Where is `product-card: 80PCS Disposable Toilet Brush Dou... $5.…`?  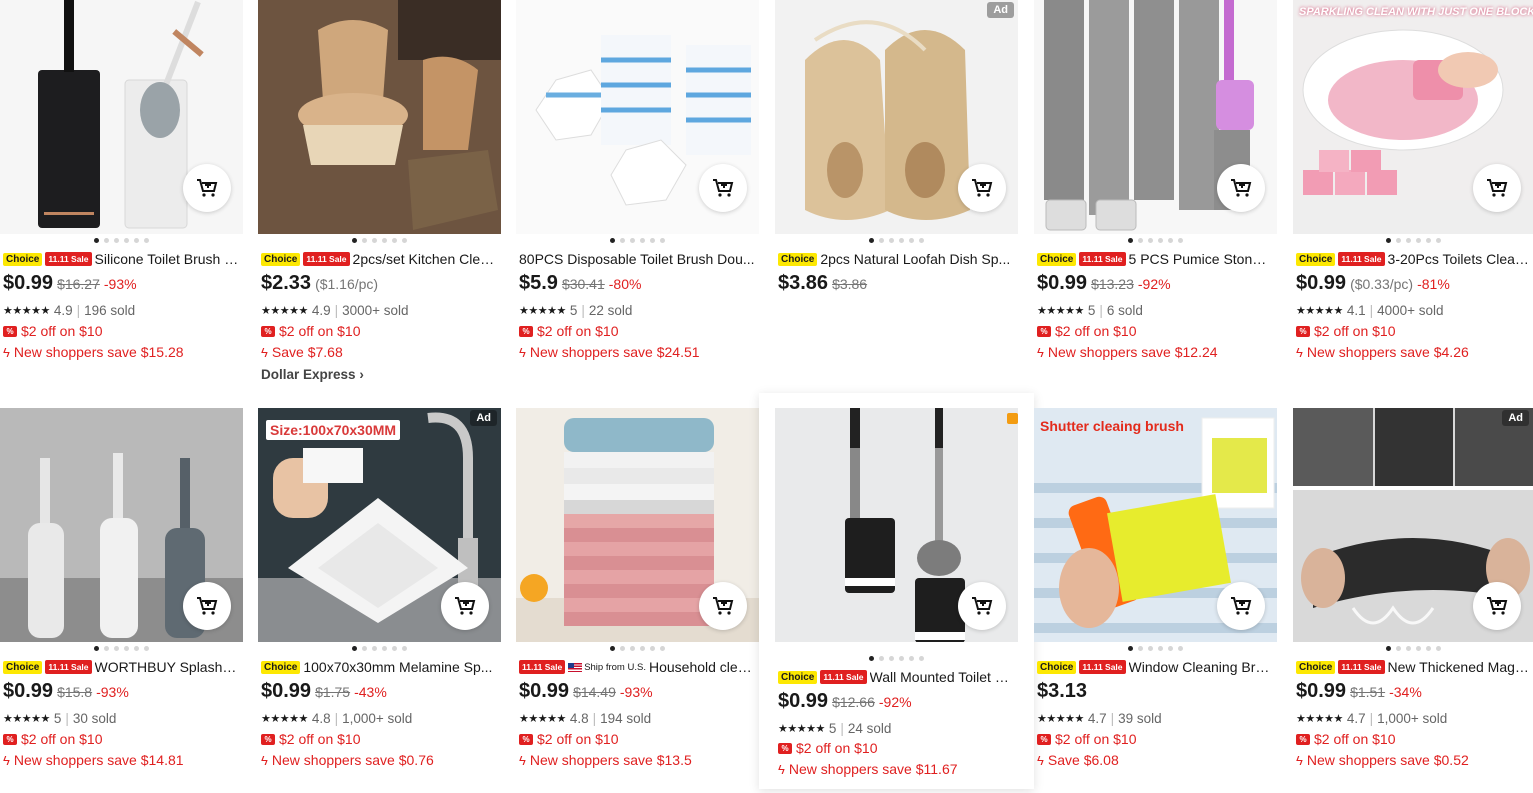 product-card: 80PCS Disposable Toilet Brush Dou... $5.… is located at coordinates (637, 192).